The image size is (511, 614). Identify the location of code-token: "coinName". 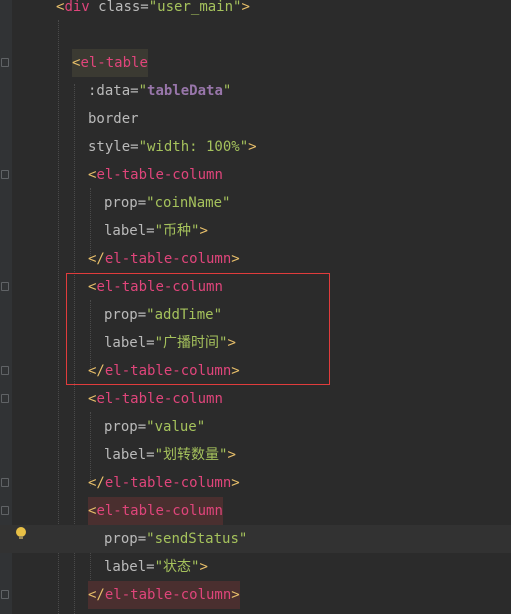
(188, 203).